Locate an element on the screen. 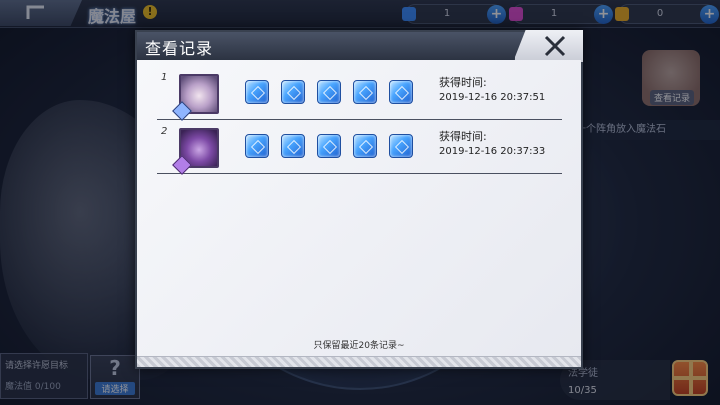 This screenshot has width=720, height=405. close-icon is located at coordinates (555, 46).